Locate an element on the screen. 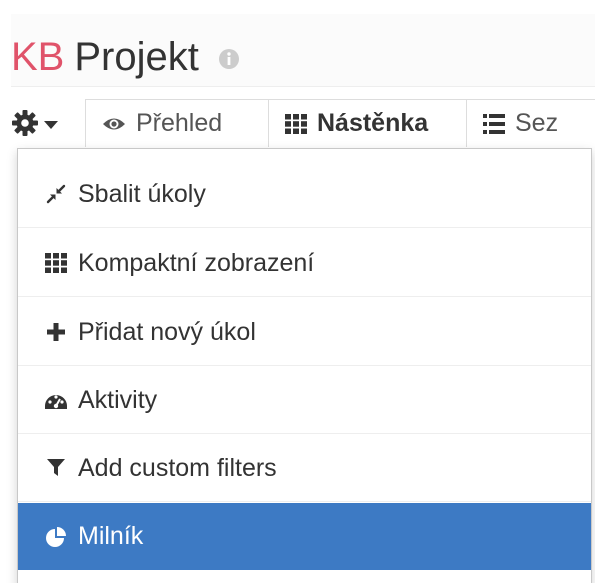 The image size is (595, 583). pie-chart-icon is located at coordinates (56, 537).